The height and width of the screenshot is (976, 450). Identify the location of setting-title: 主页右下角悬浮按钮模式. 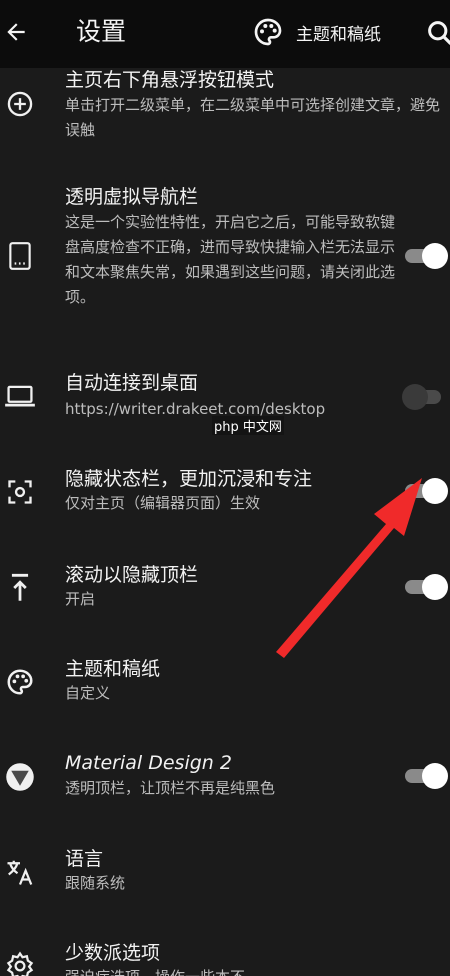
(170, 80).